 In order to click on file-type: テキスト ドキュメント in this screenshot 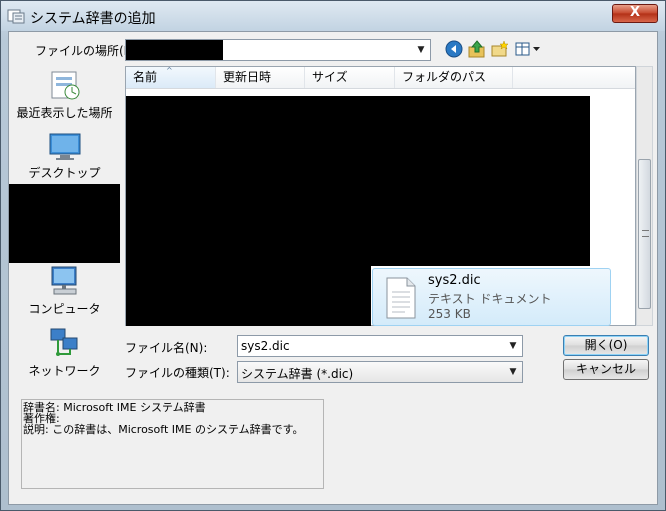, I will do `click(490, 299)`.